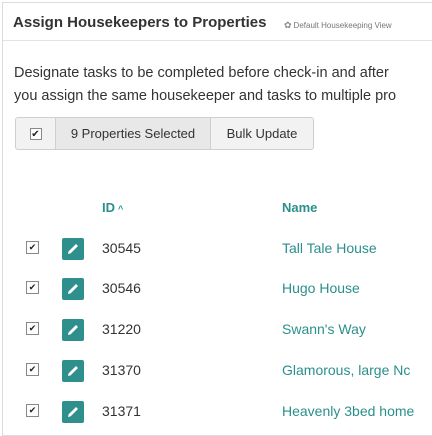 The image size is (432, 436). I want to click on row-id: 31371, so click(121, 411).